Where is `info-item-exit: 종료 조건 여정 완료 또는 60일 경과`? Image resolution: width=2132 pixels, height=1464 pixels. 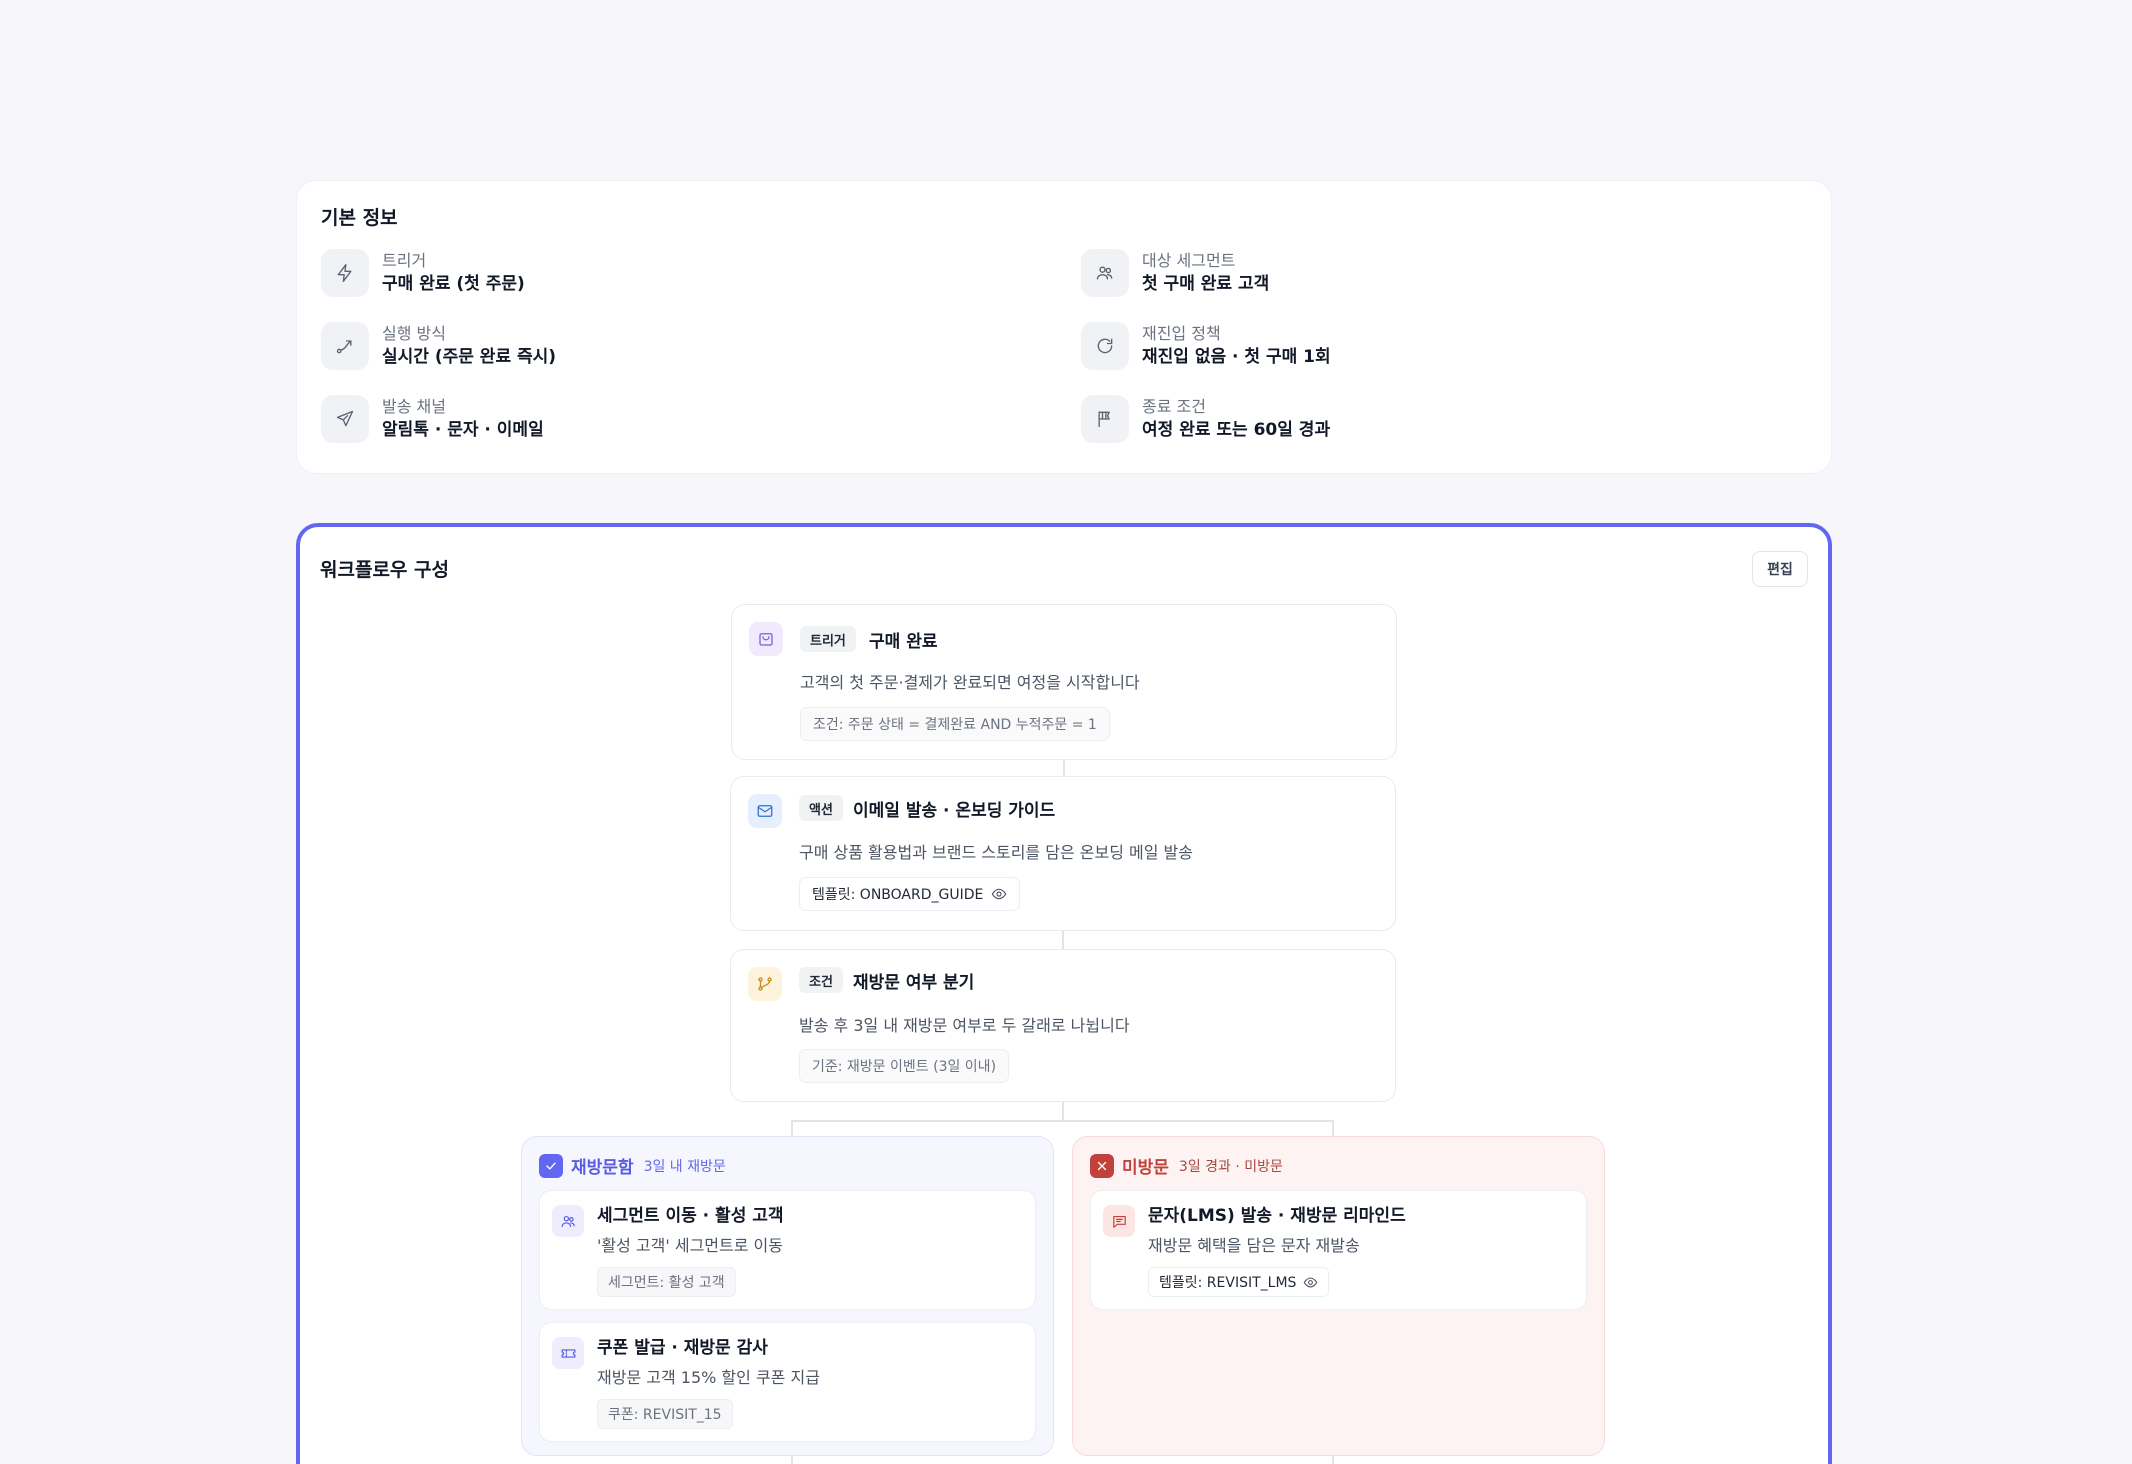
info-item-exit: 종료 조건 여정 완료 또는 60일 경과 is located at coordinates (1205, 419).